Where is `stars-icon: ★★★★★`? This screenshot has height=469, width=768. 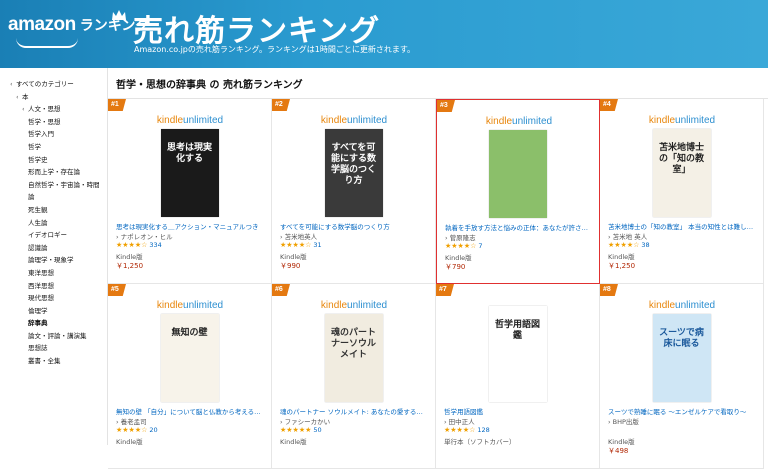 stars-icon: ★★★★★ is located at coordinates (296, 430).